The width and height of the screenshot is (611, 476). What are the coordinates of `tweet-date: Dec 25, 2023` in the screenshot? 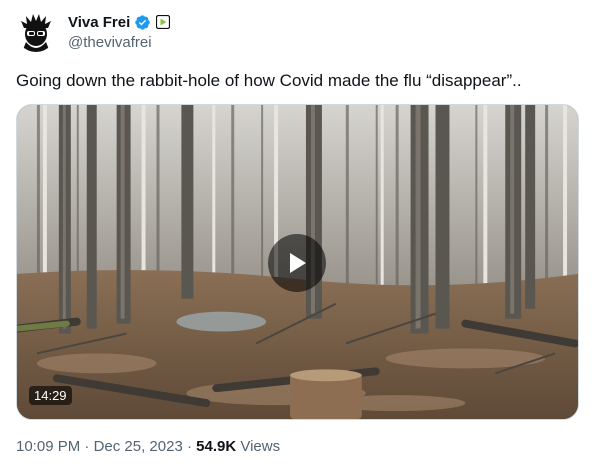 It's located at (138, 446).